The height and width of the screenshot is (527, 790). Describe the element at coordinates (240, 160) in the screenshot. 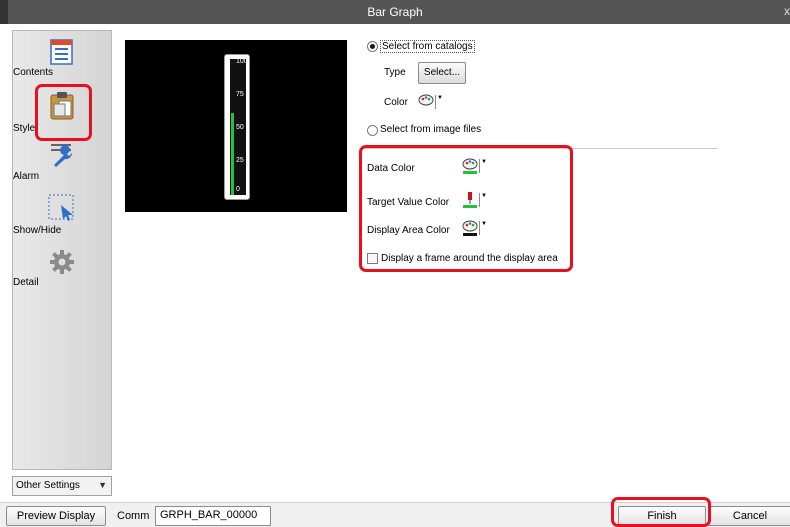

I see `scale-label: 25` at that location.